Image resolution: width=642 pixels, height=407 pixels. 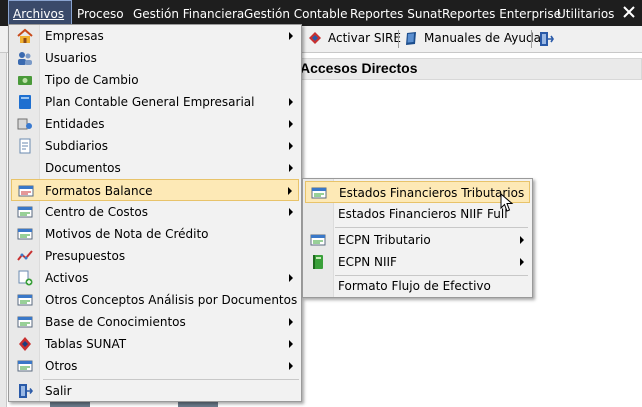 What do you see at coordinates (77, 146) in the screenshot?
I see `menu-item-label: Subdiarios` at bounding box center [77, 146].